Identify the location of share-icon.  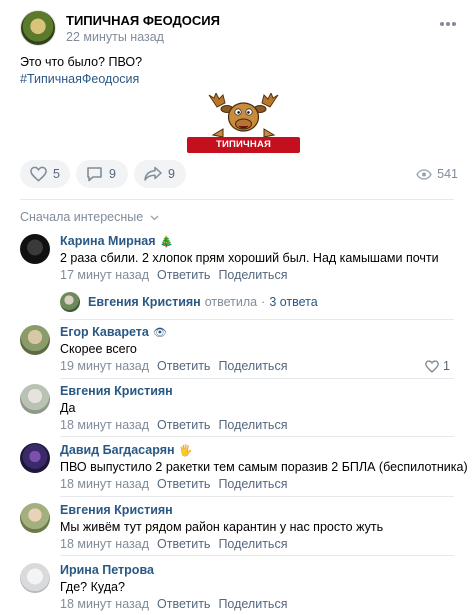
(153, 173).